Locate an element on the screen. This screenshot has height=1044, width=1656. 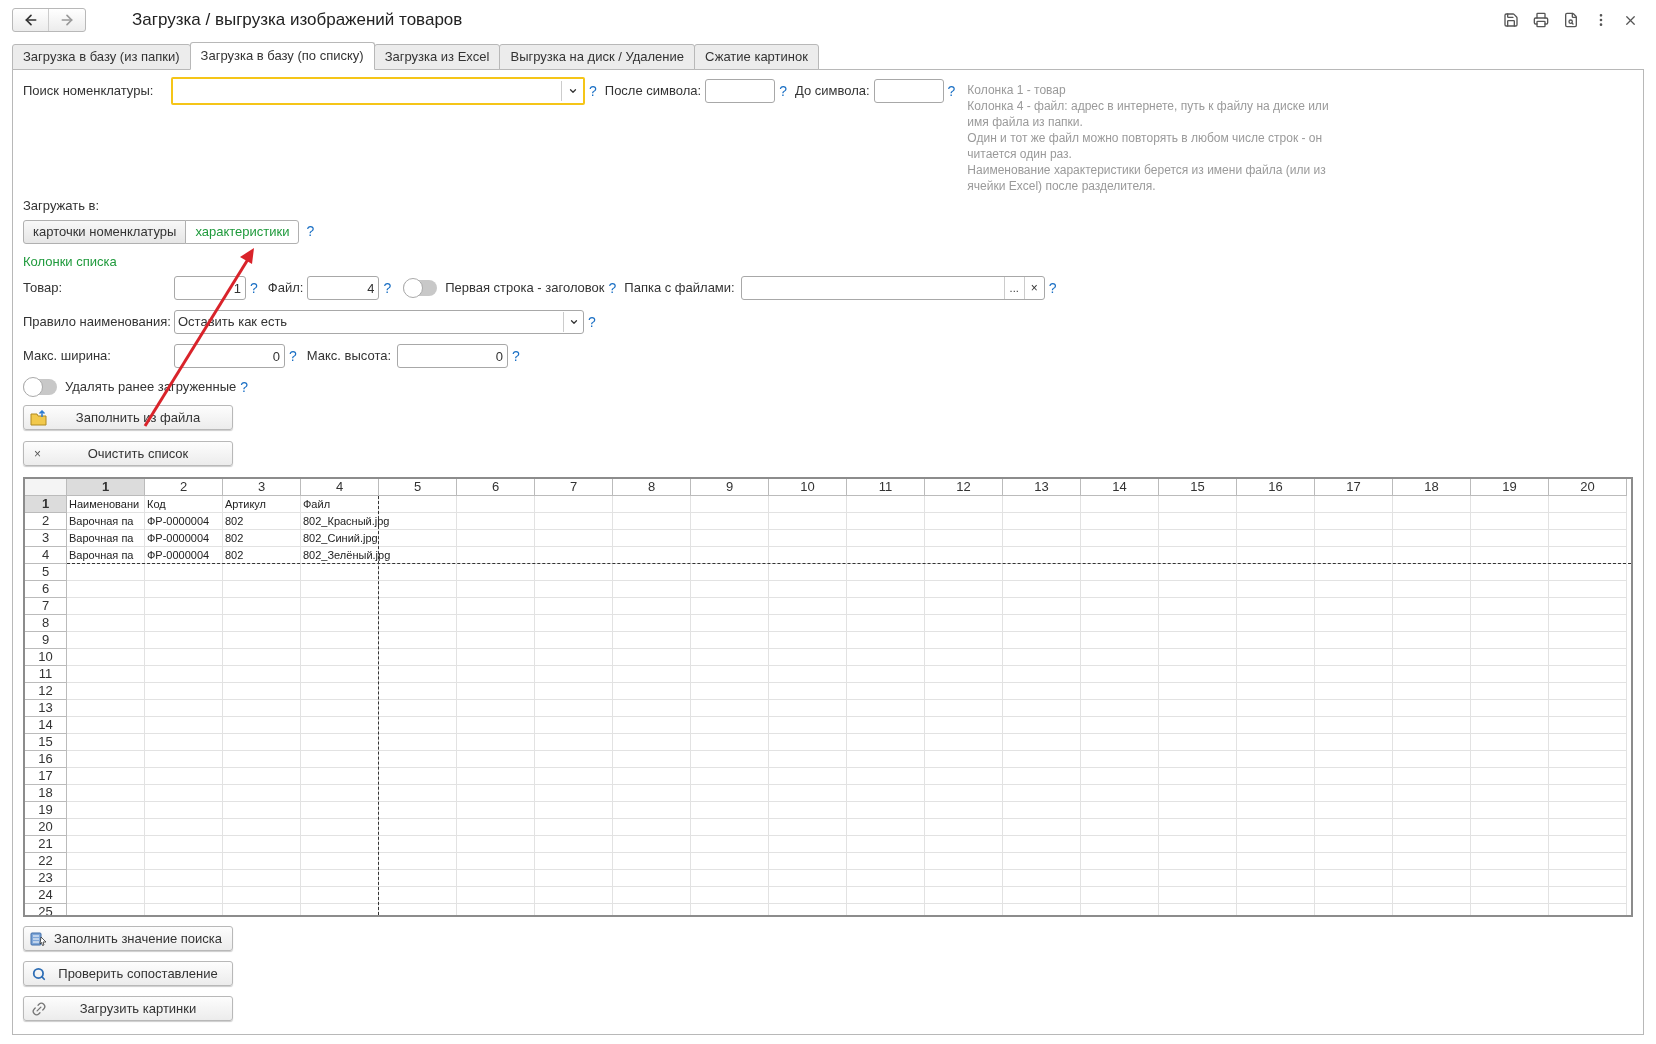
folder-icon is located at coordinates (39, 417).